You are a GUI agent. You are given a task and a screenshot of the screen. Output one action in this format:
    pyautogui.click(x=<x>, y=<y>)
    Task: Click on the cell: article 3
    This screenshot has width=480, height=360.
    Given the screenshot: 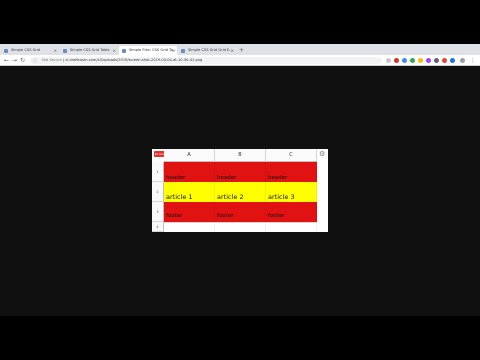 What is the action you would take?
    pyautogui.click(x=291, y=192)
    